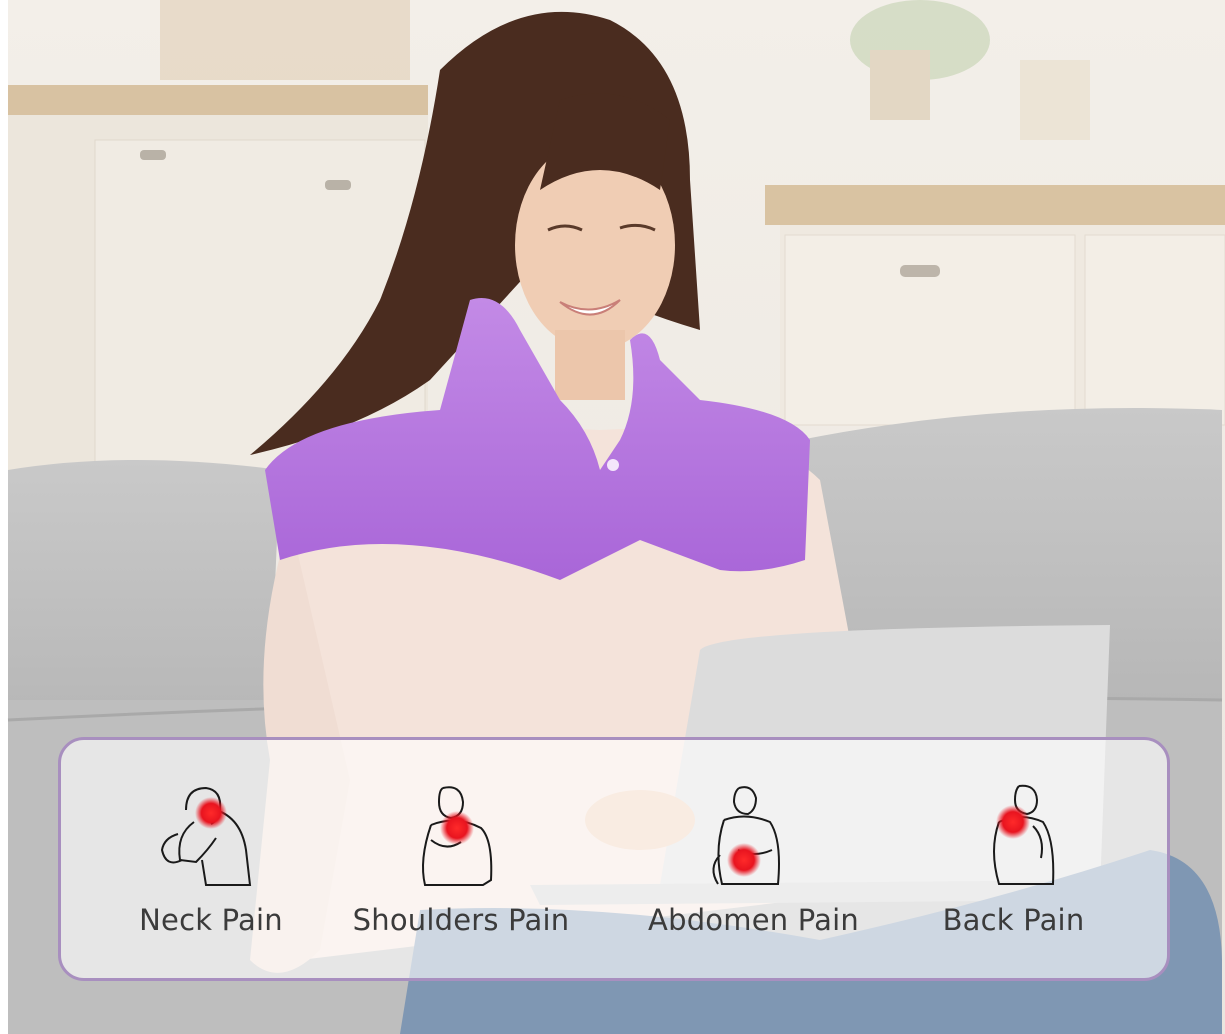 The image size is (1225, 1034). Describe the element at coordinates (211, 920) in the screenshot. I see `pain-area-label: Neck Pain` at that location.